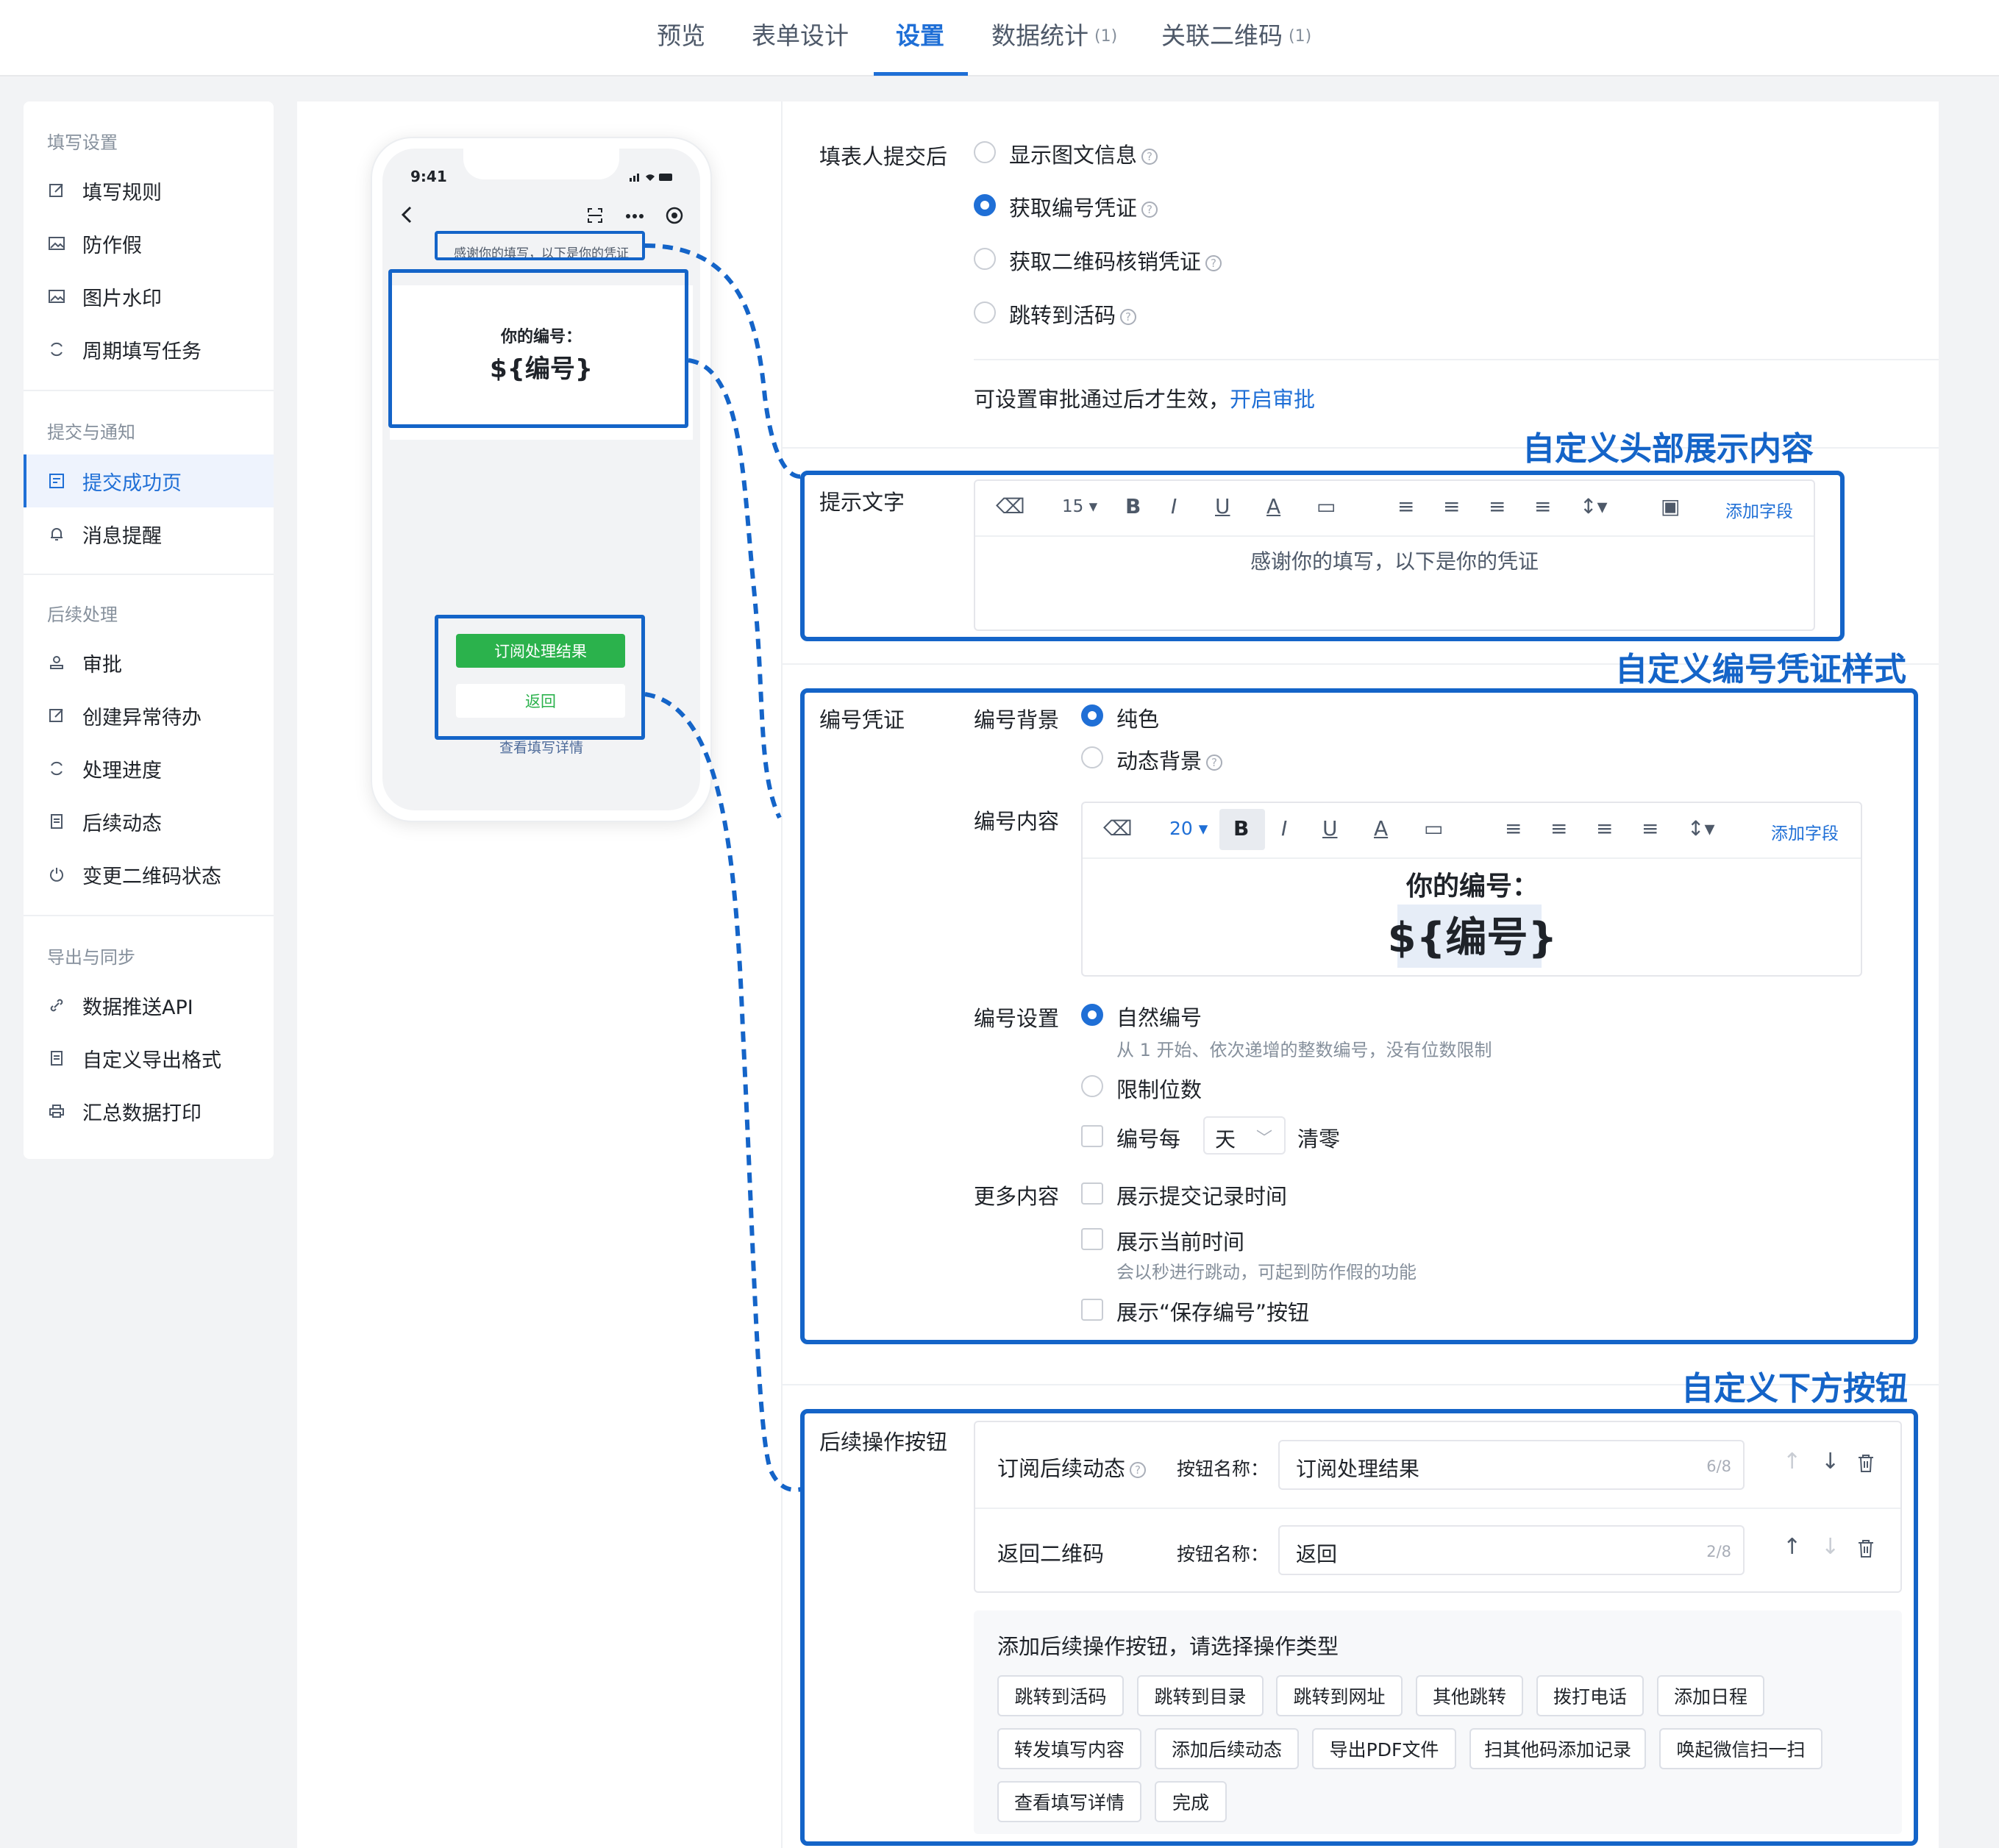 This screenshot has width=1999, height=1848. What do you see at coordinates (1159, 1089) in the screenshot?
I see `option-limit-digits: 限制位数` at bounding box center [1159, 1089].